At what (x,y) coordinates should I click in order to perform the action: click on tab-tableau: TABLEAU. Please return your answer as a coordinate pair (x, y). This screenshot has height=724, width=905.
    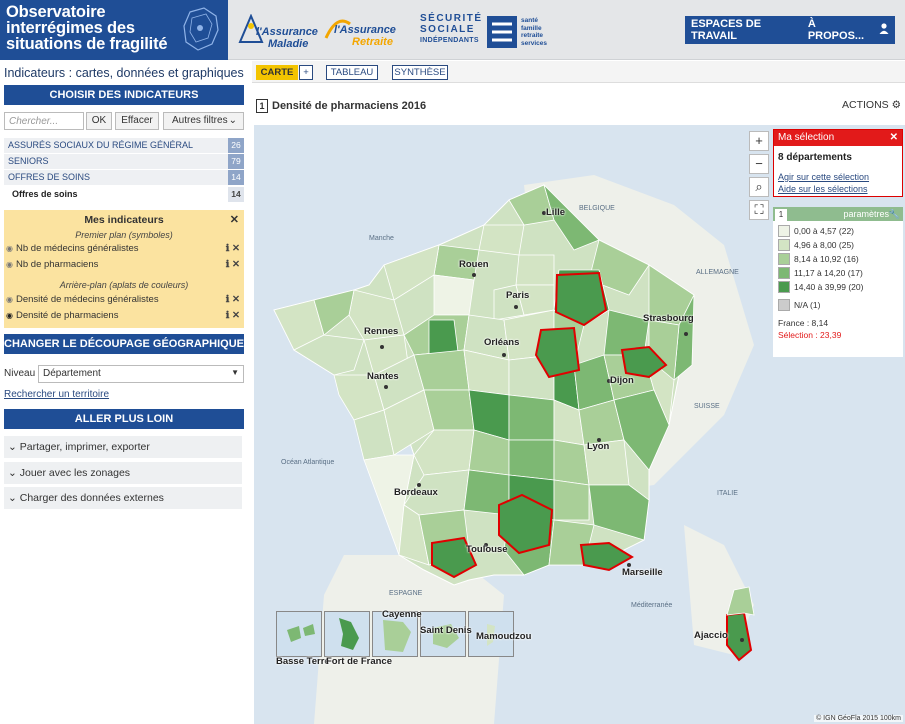
    Looking at the image, I should click on (352, 72).